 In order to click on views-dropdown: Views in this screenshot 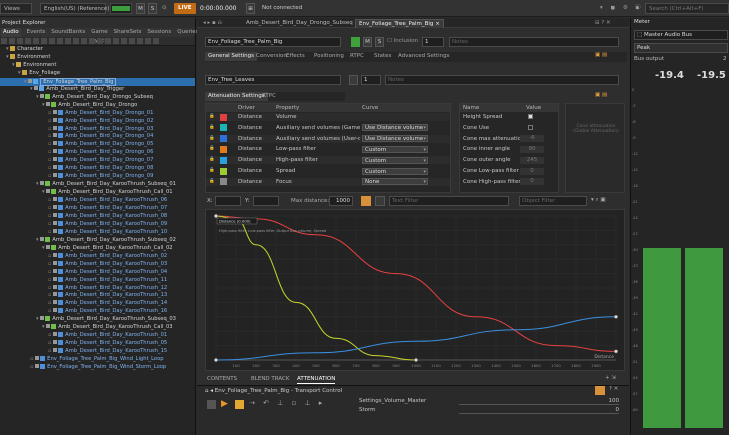, I will do `click(16, 8)`.